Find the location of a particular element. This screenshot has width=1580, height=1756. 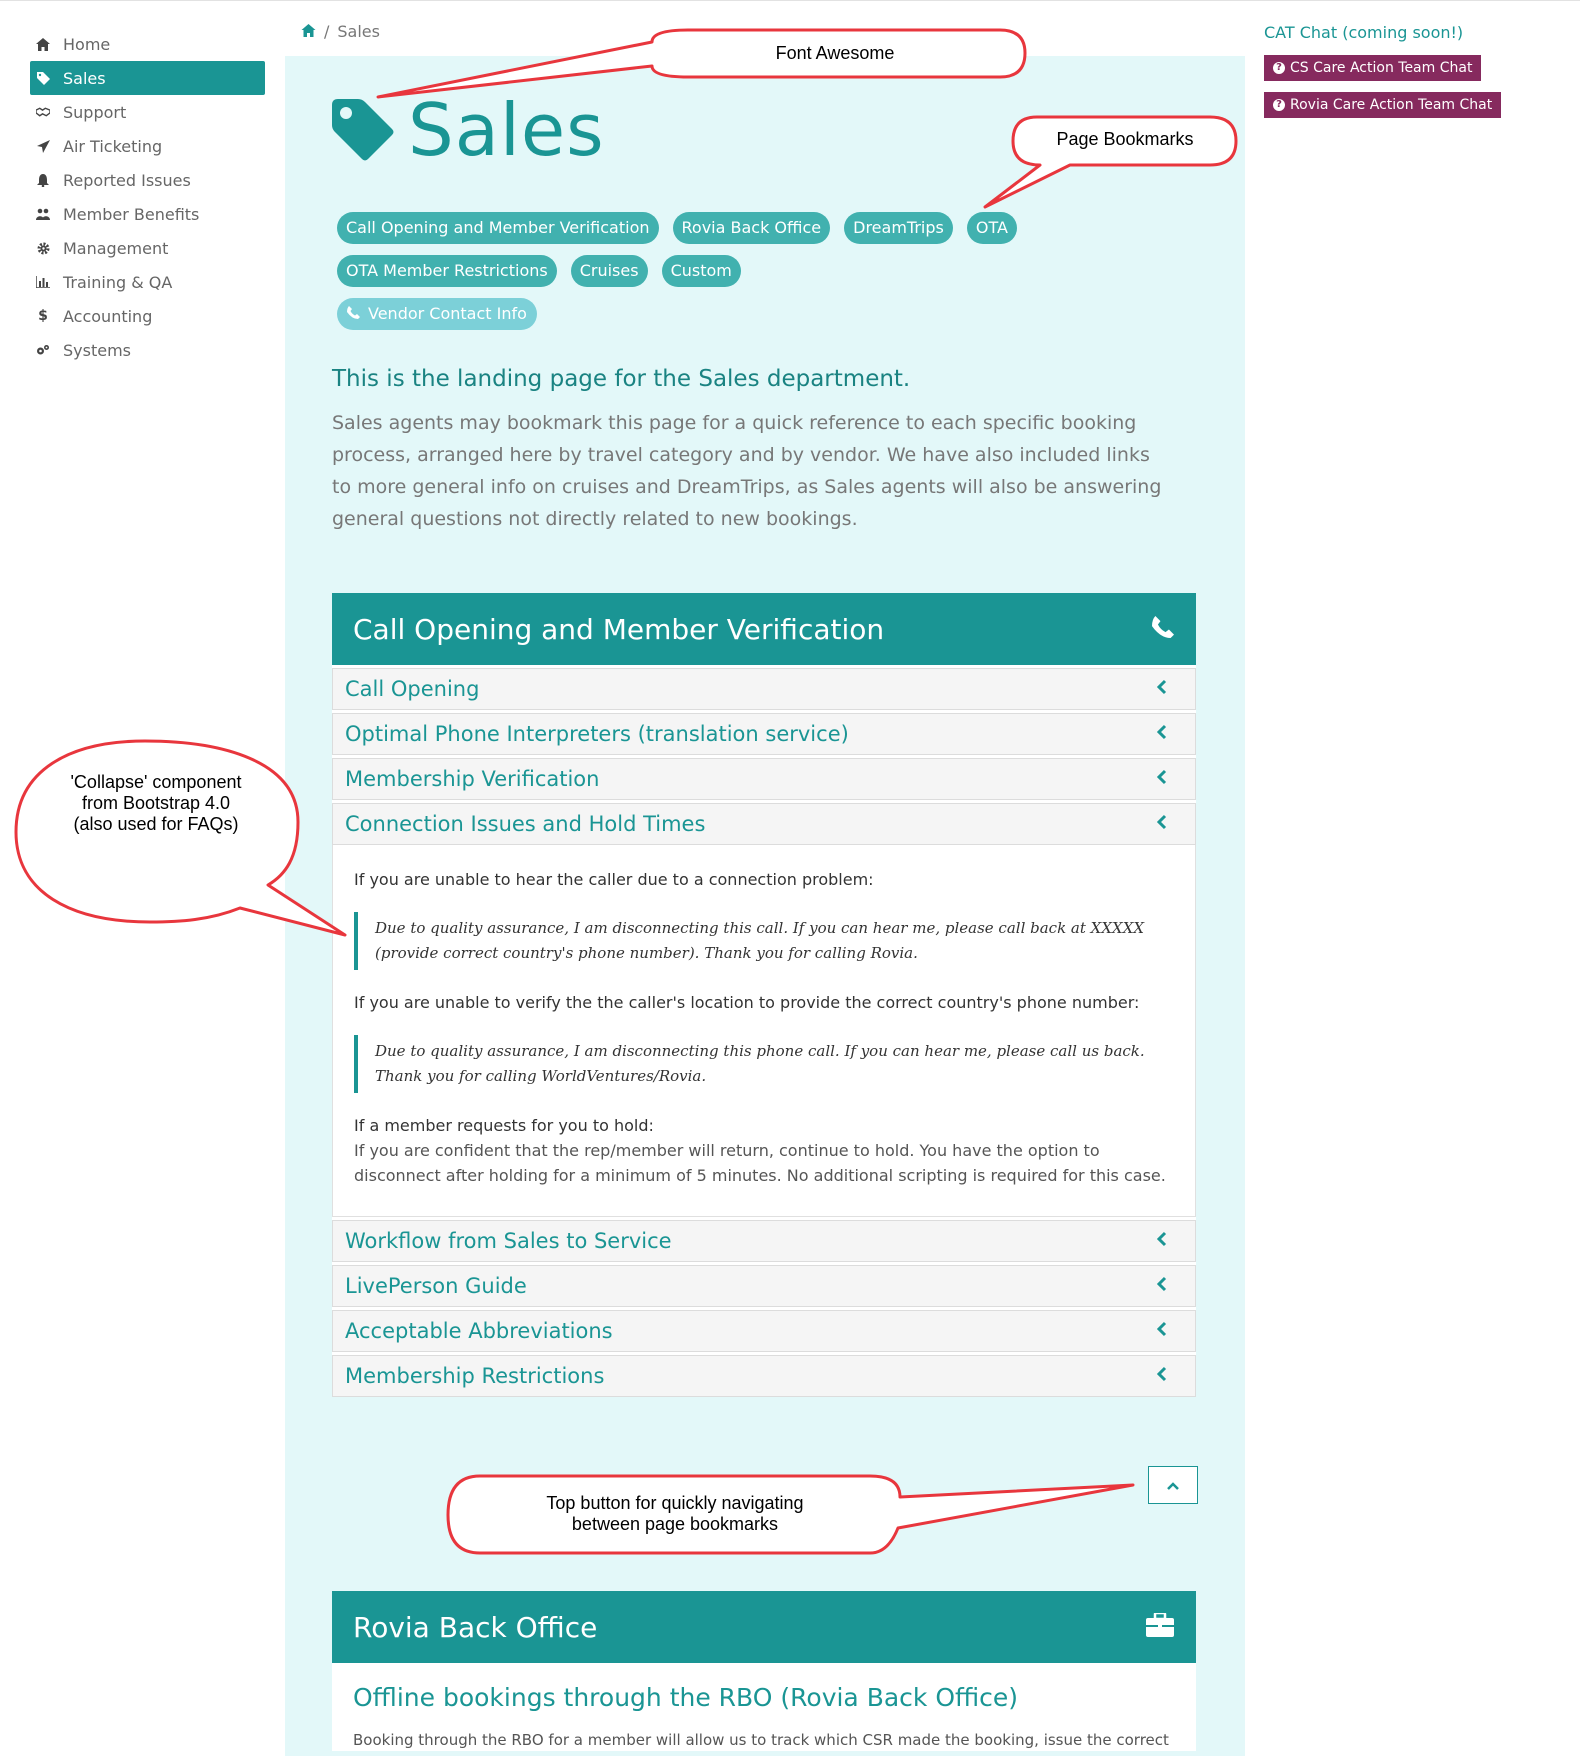

callout-font-awesome: Font Awesome is located at coordinates (835, 53).